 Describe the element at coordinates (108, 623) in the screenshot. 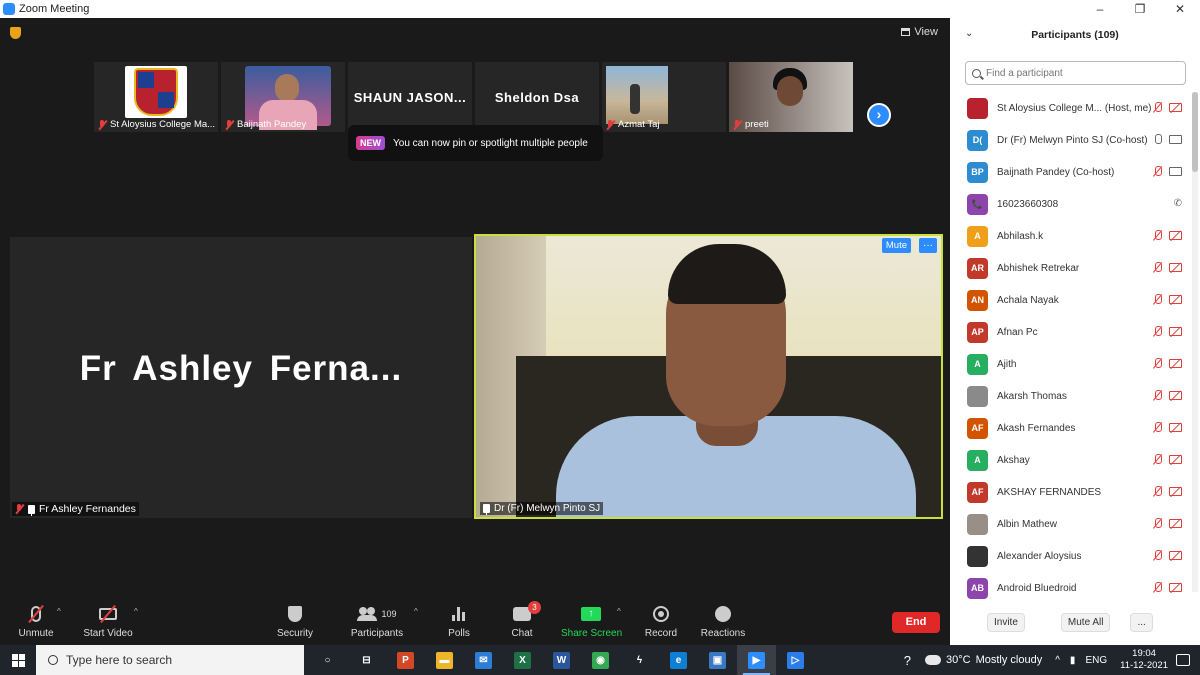

I see `start-video-button: Start Video` at that location.